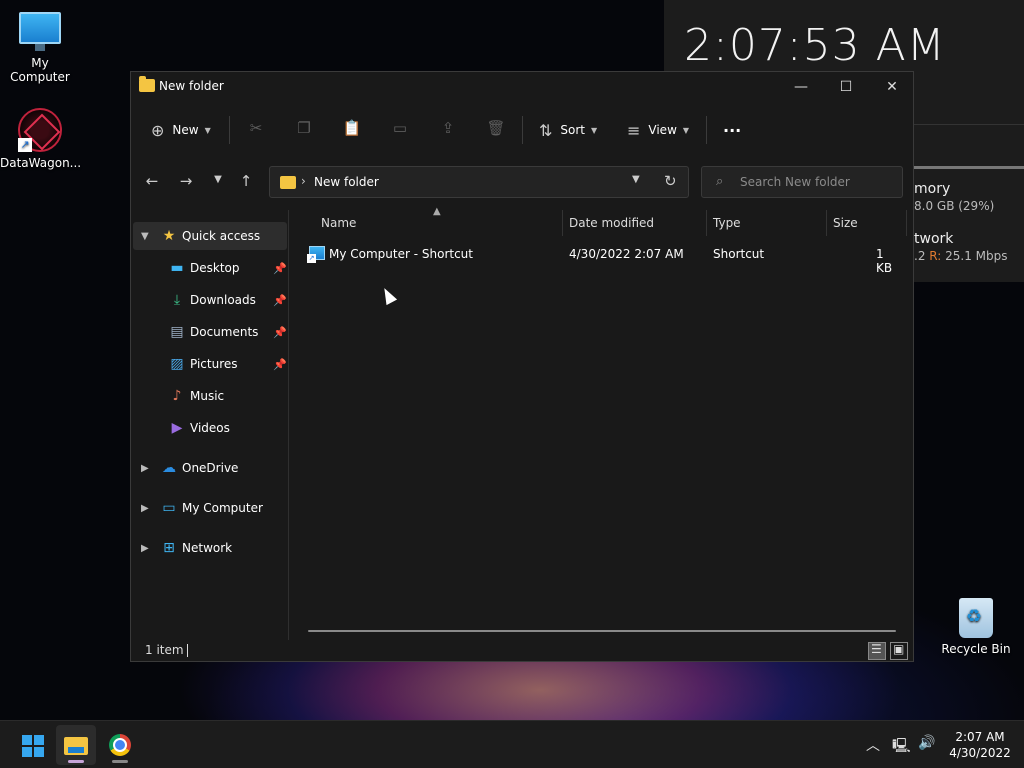 Image resolution: width=1024 pixels, height=768 pixels. What do you see at coordinates (845, 223) in the screenshot?
I see `column-header-size: Size` at bounding box center [845, 223].